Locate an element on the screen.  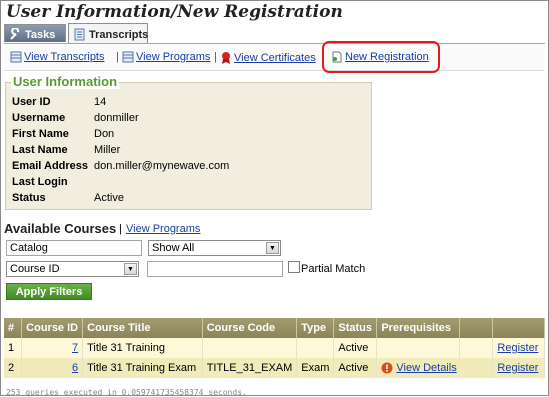
field-label: First Name is located at coordinates (40, 134).